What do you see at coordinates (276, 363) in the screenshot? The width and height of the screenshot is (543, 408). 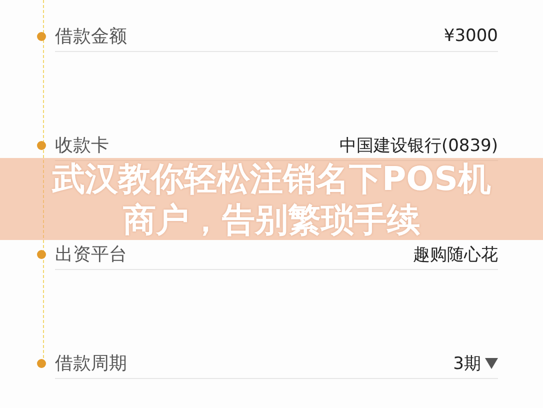 I see `select-field: 借款周期 3期` at bounding box center [276, 363].